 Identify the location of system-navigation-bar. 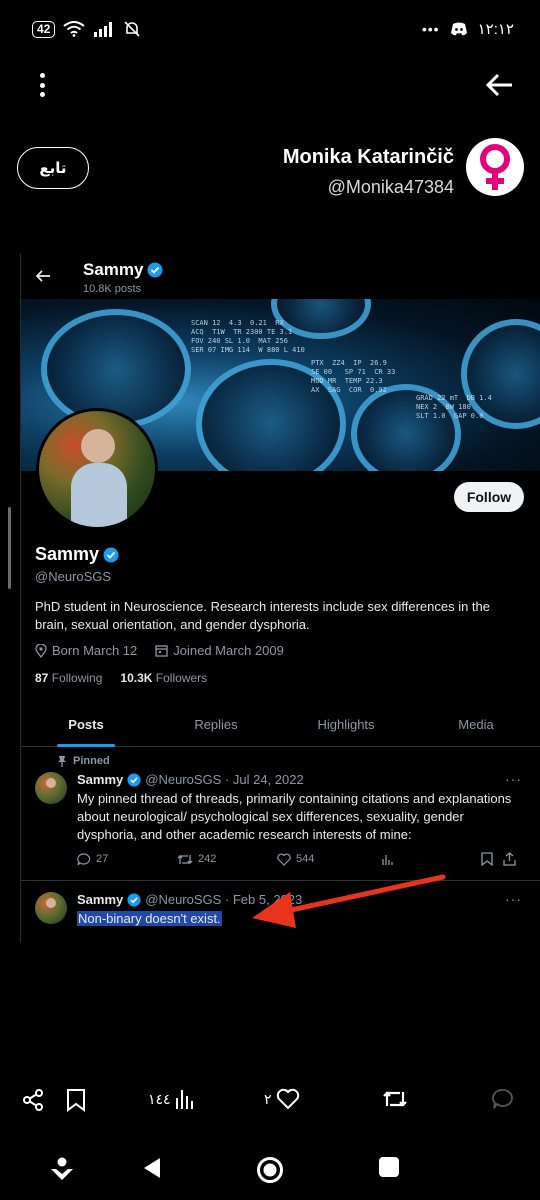
(270, 1170).